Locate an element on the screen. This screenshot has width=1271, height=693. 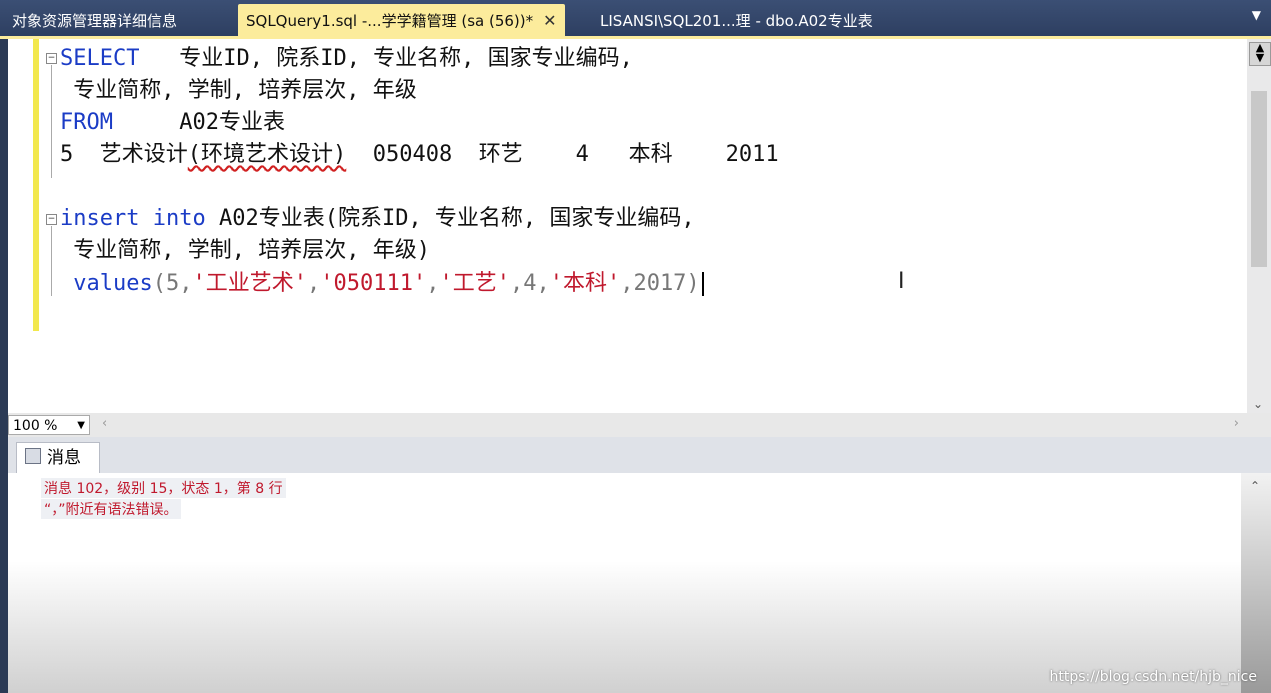
text-cursor-icon: I is located at coordinates (901, 281).